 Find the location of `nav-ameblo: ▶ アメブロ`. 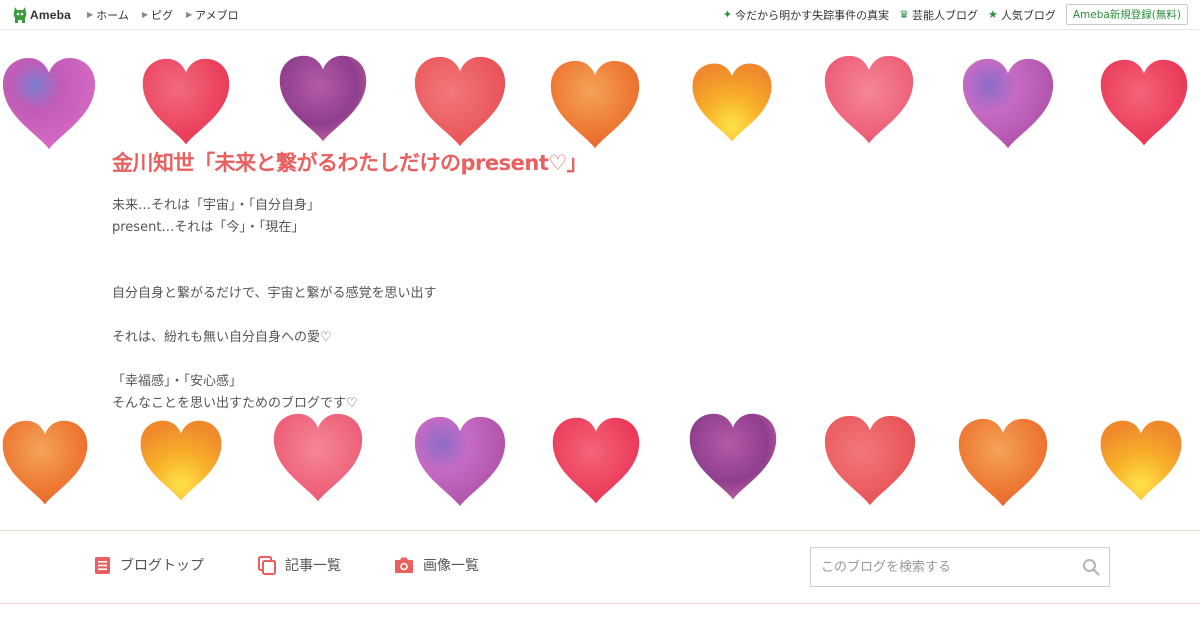

nav-ameblo: ▶ アメブロ is located at coordinates (212, 15).